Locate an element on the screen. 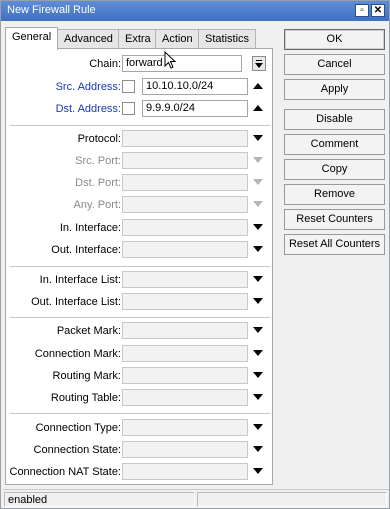 The image size is (390, 509). copy-button: Copy is located at coordinates (334, 169).